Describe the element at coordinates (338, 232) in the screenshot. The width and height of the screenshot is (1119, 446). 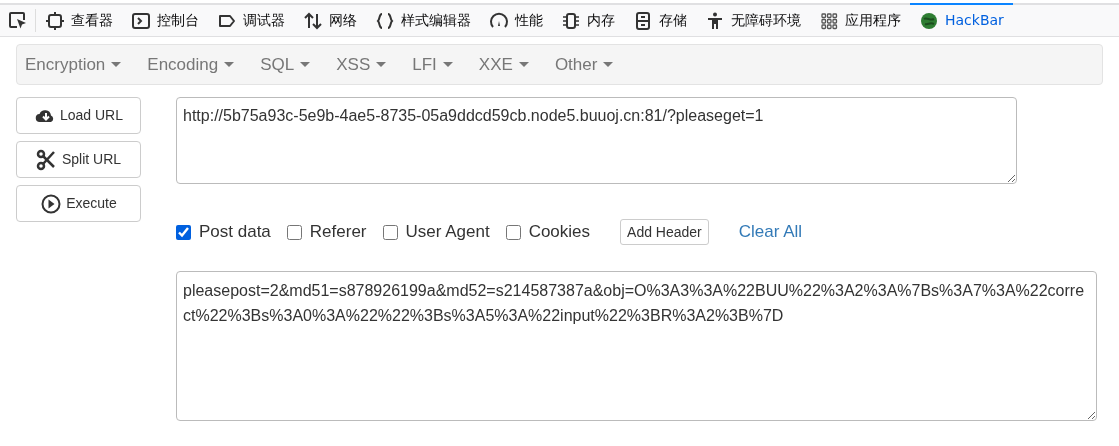
I see `checkbox-label: Referer` at that location.